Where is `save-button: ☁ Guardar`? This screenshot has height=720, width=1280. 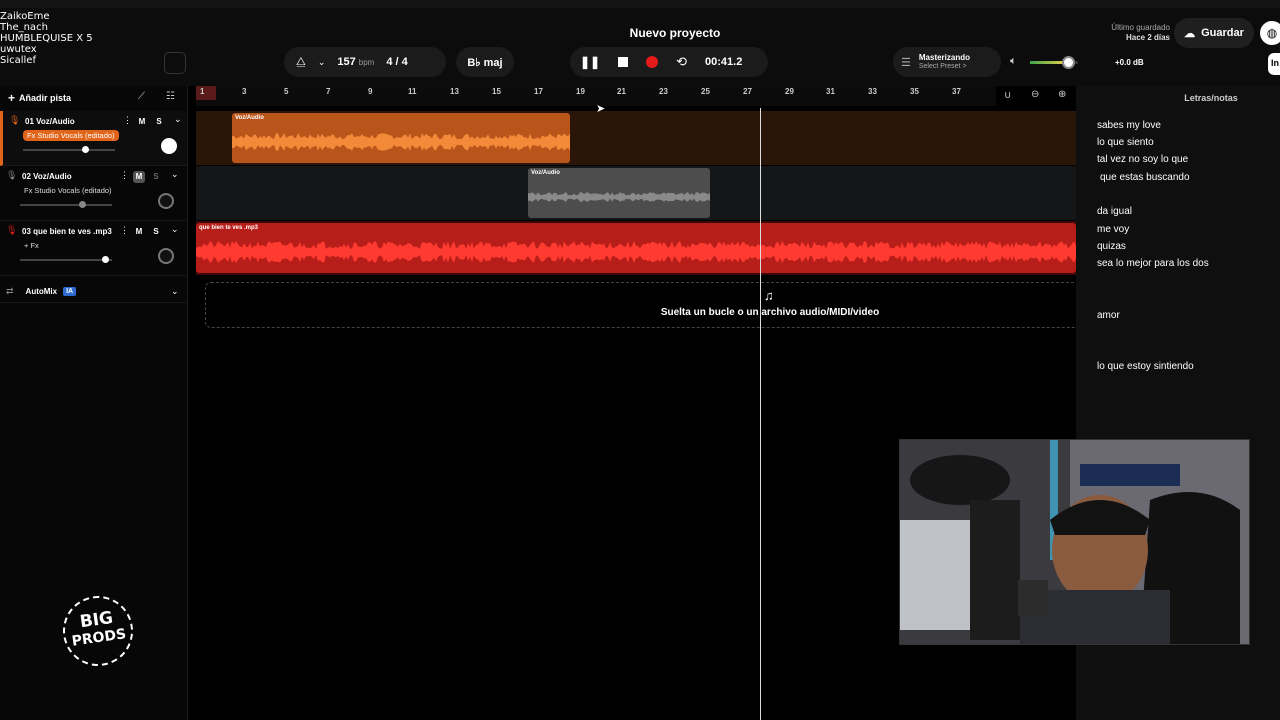
save-button: ☁ Guardar is located at coordinates (1214, 33).